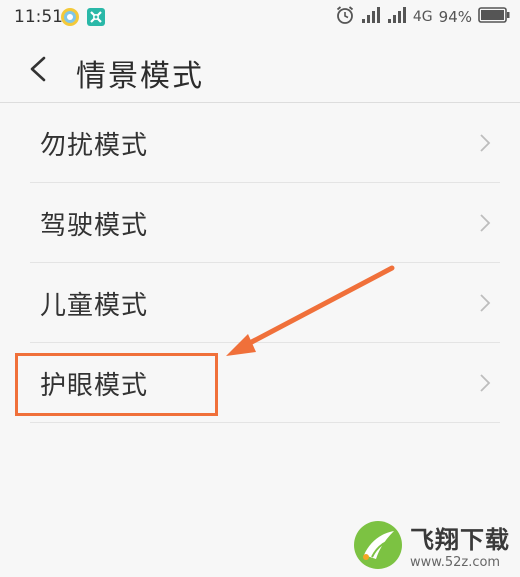 The width and height of the screenshot is (520, 577). What do you see at coordinates (94, 306) in the screenshot?
I see `list-item-label: 儿童模式` at bounding box center [94, 306].